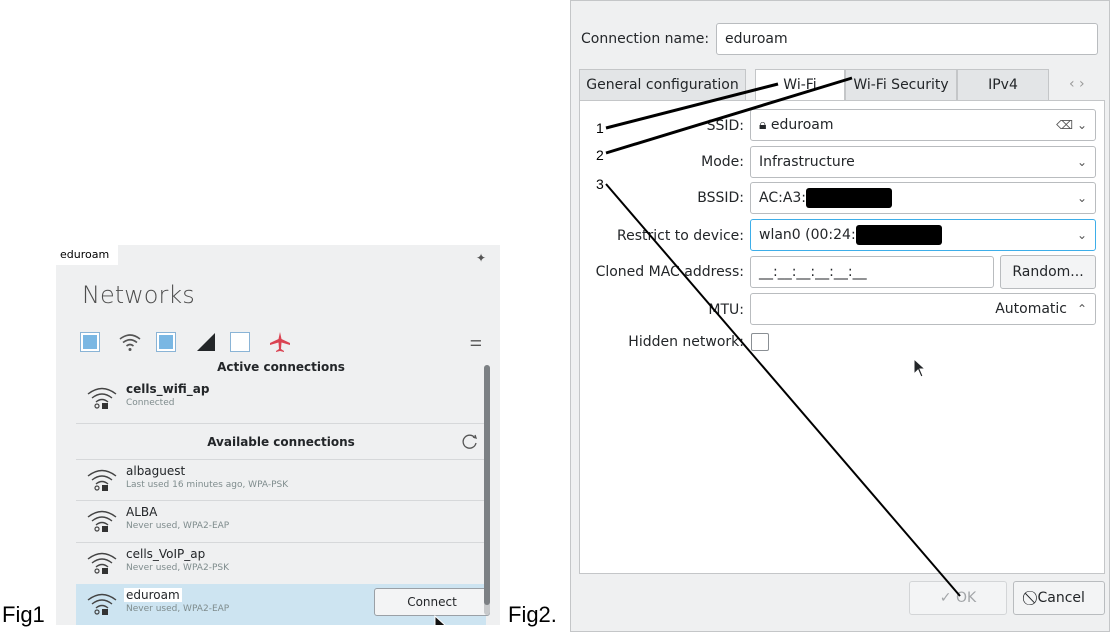 This screenshot has width=1110, height=632. I want to click on mtu-value: Automatic, so click(1031, 309).